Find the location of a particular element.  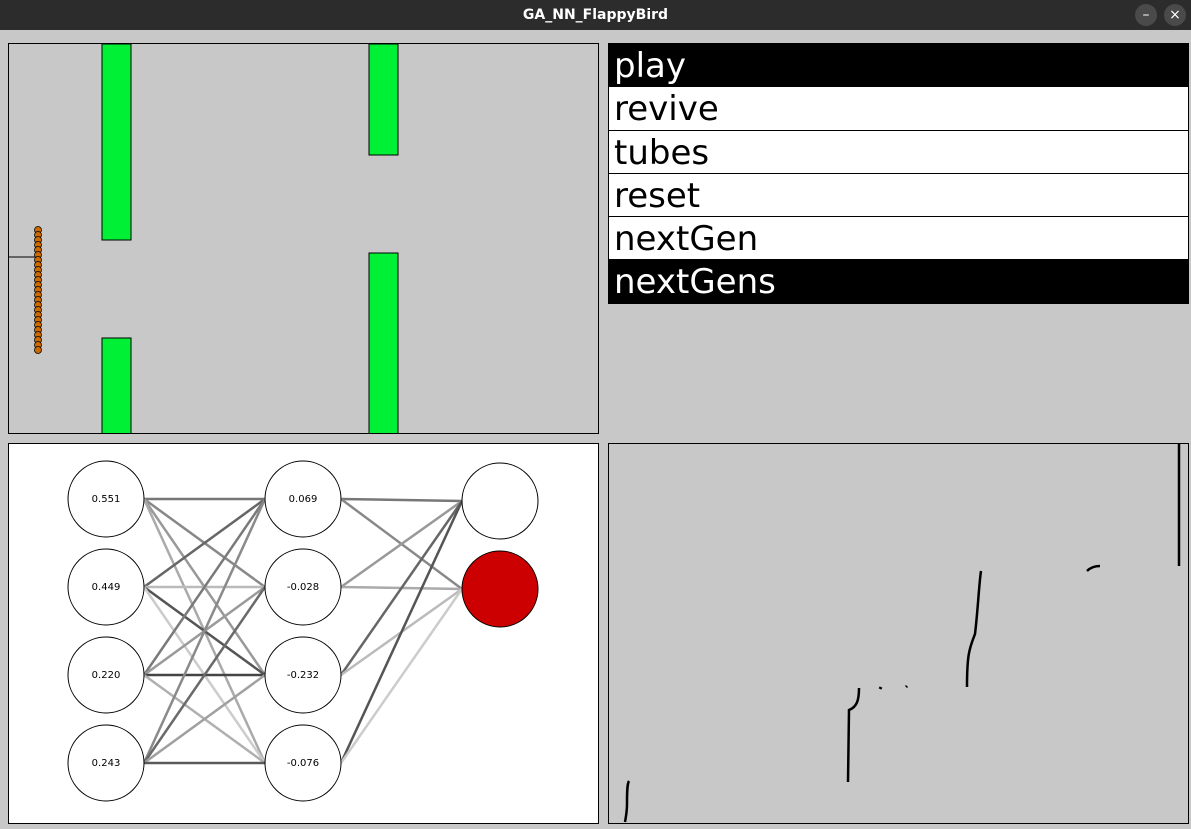

hidden-node: -0.076 is located at coordinates (303, 763).